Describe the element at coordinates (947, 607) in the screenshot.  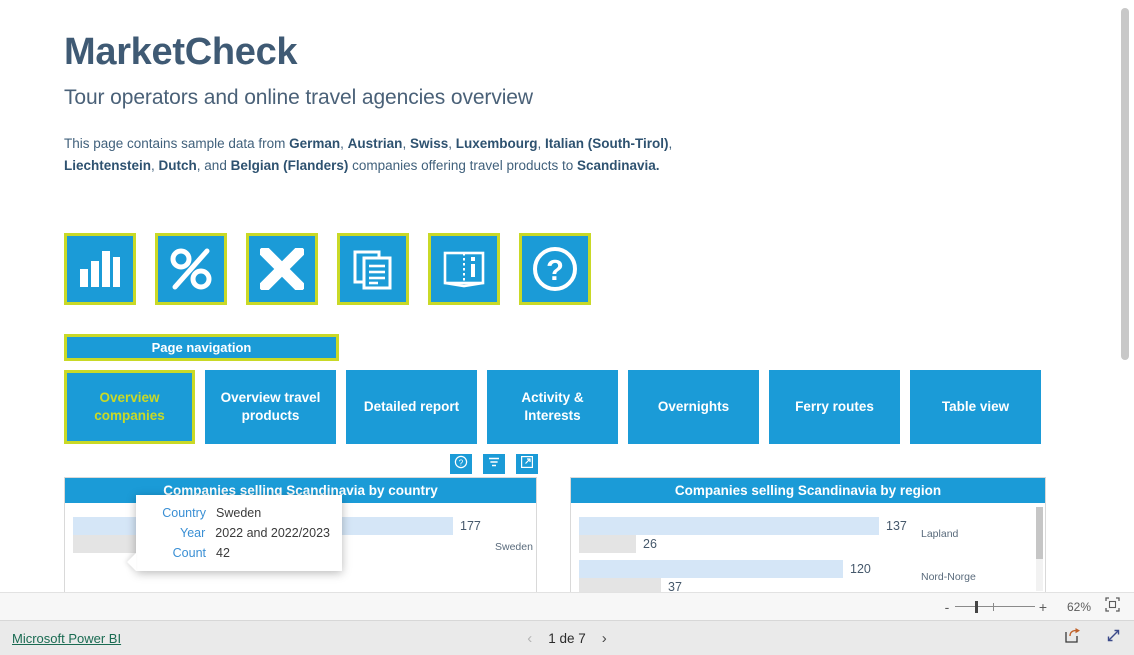
I see `zoom-out-button: -` at that location.